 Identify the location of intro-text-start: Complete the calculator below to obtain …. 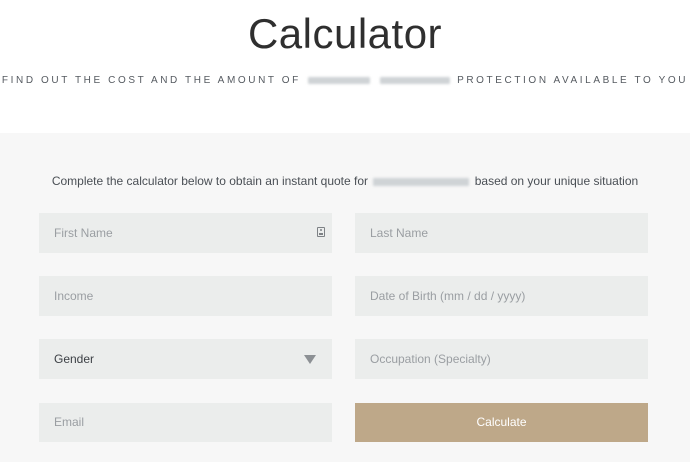
(210, 181).